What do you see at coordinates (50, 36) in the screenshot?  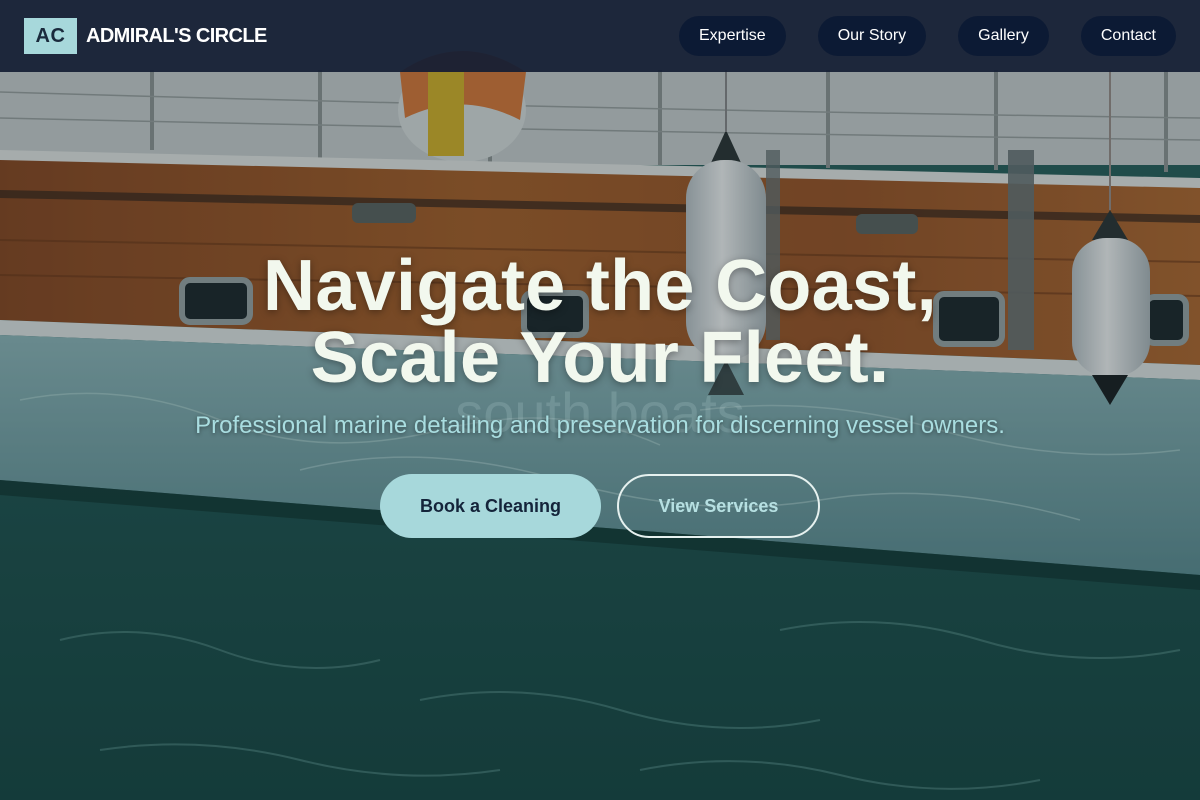 I see `brand-initials-badge: AC` at bounding box center [50, 36].